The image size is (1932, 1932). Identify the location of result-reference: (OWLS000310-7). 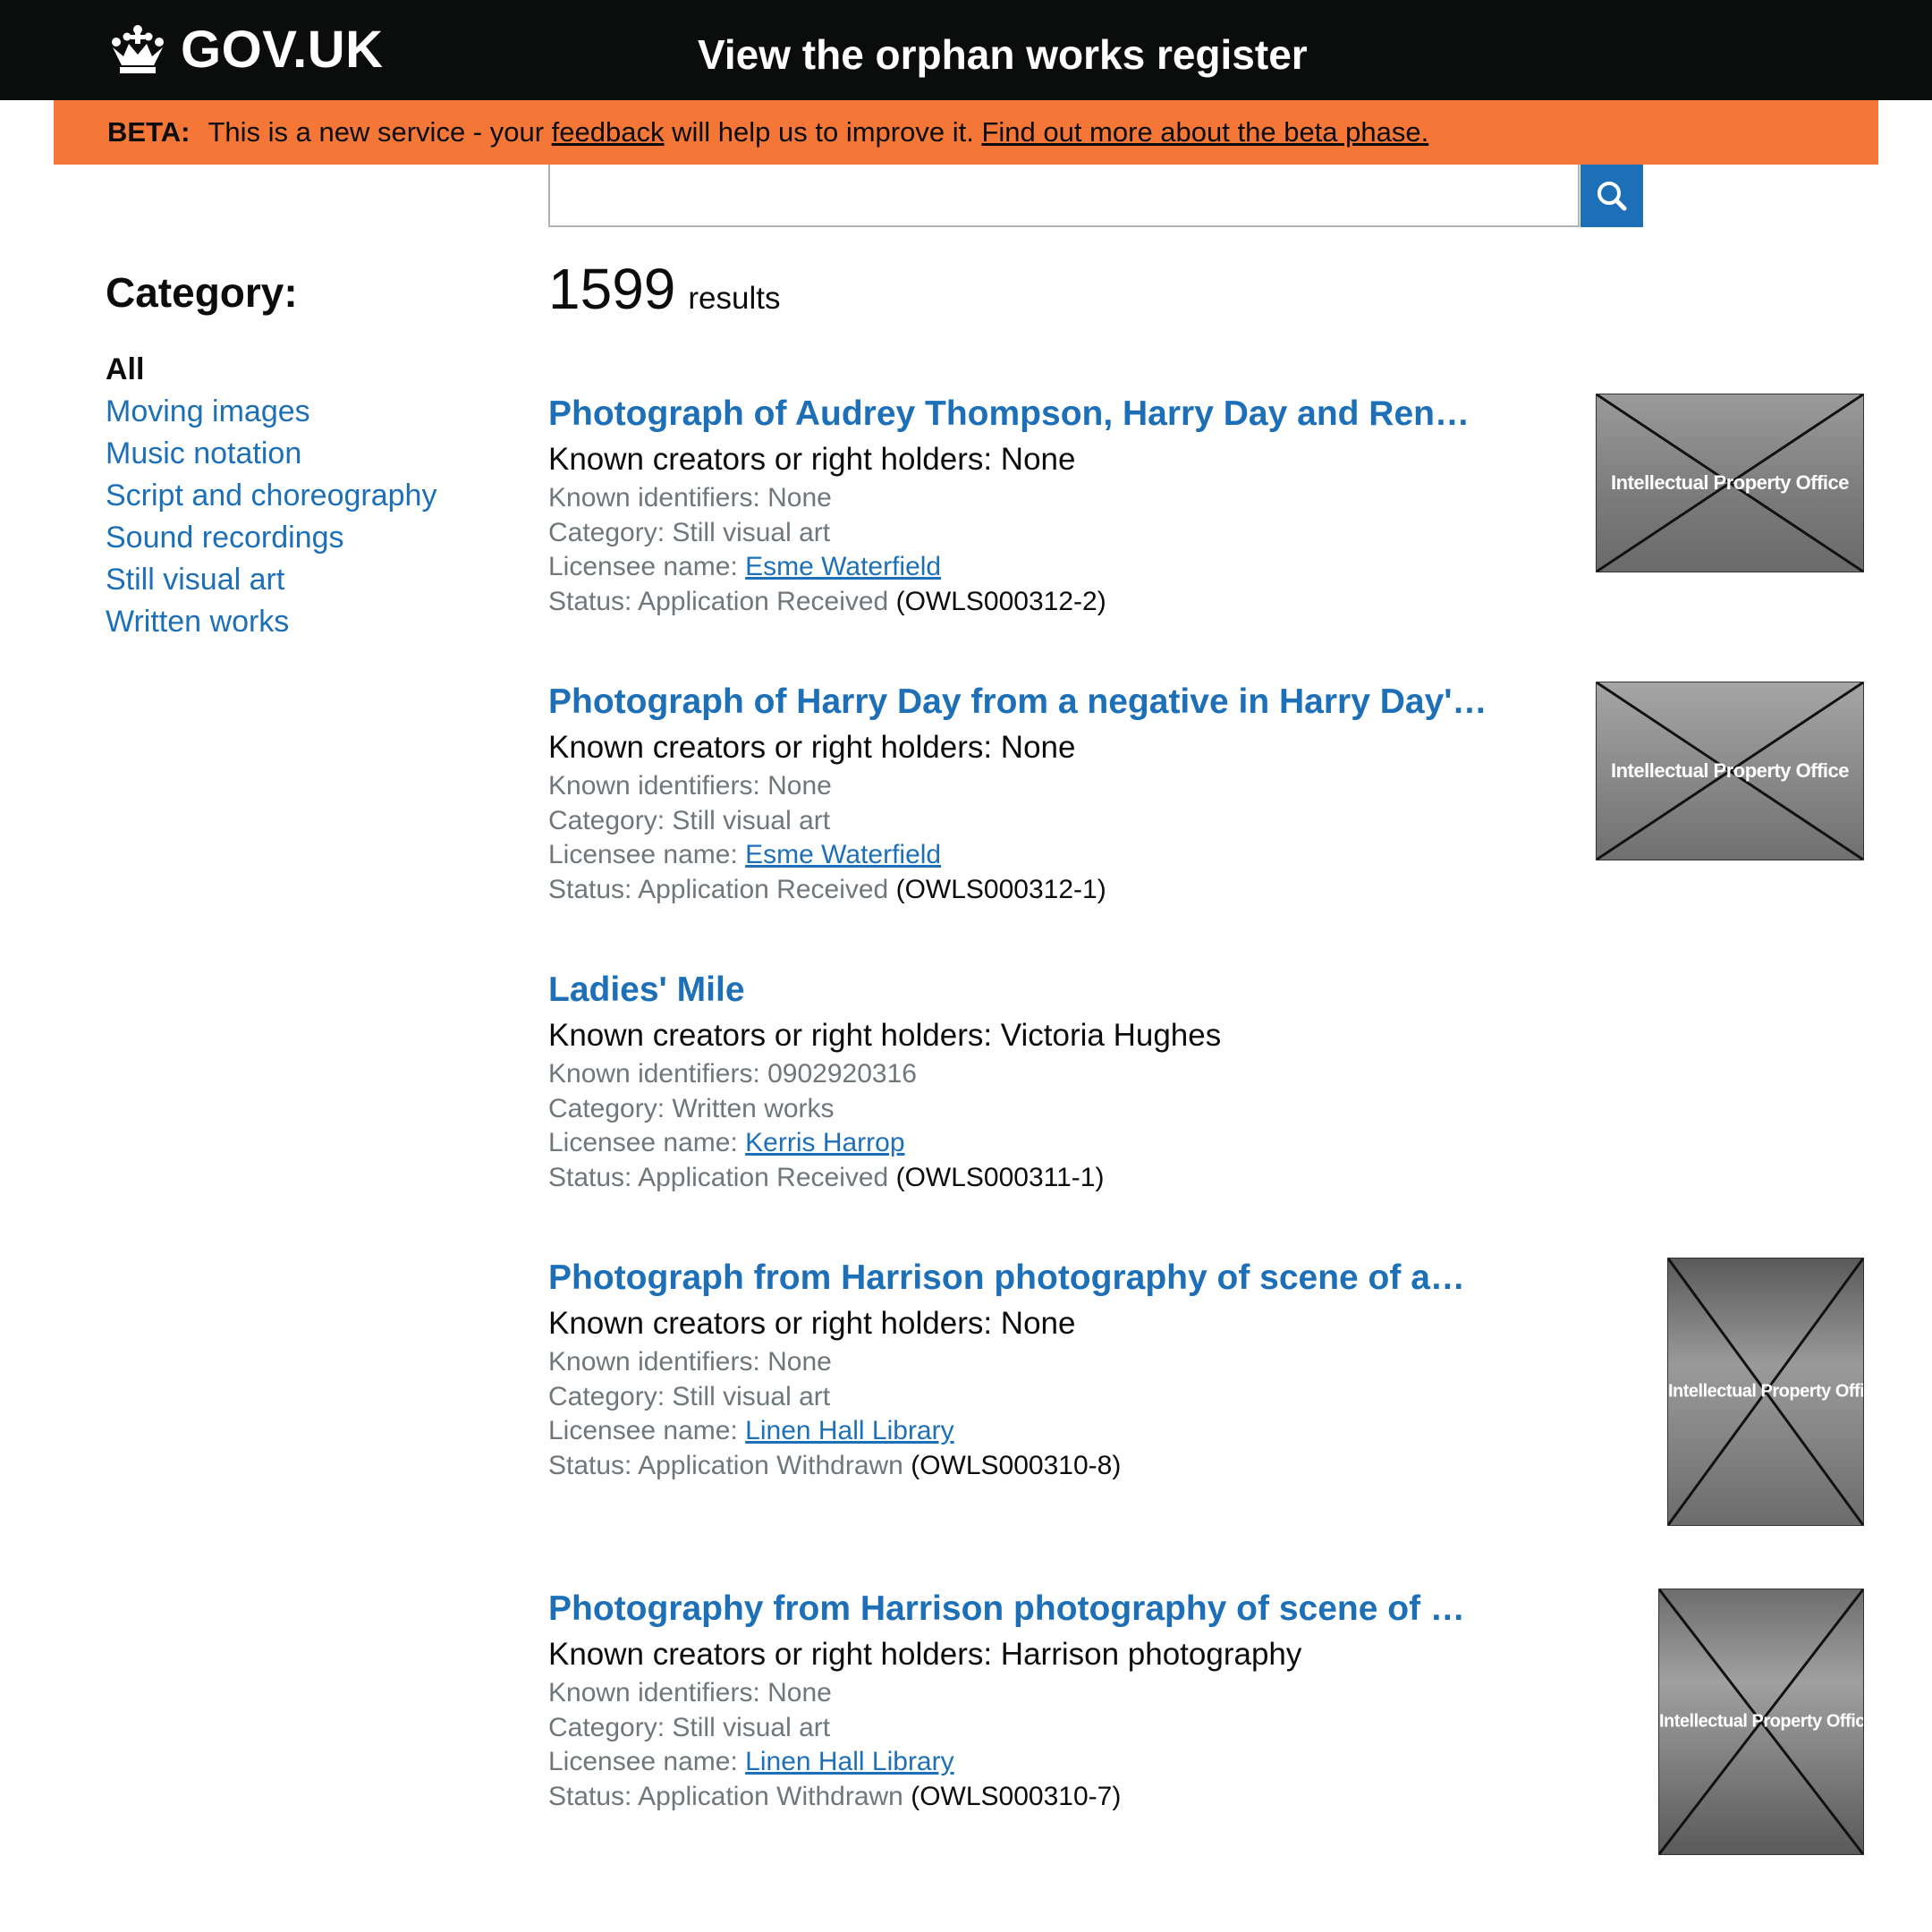
(1016, 1796).